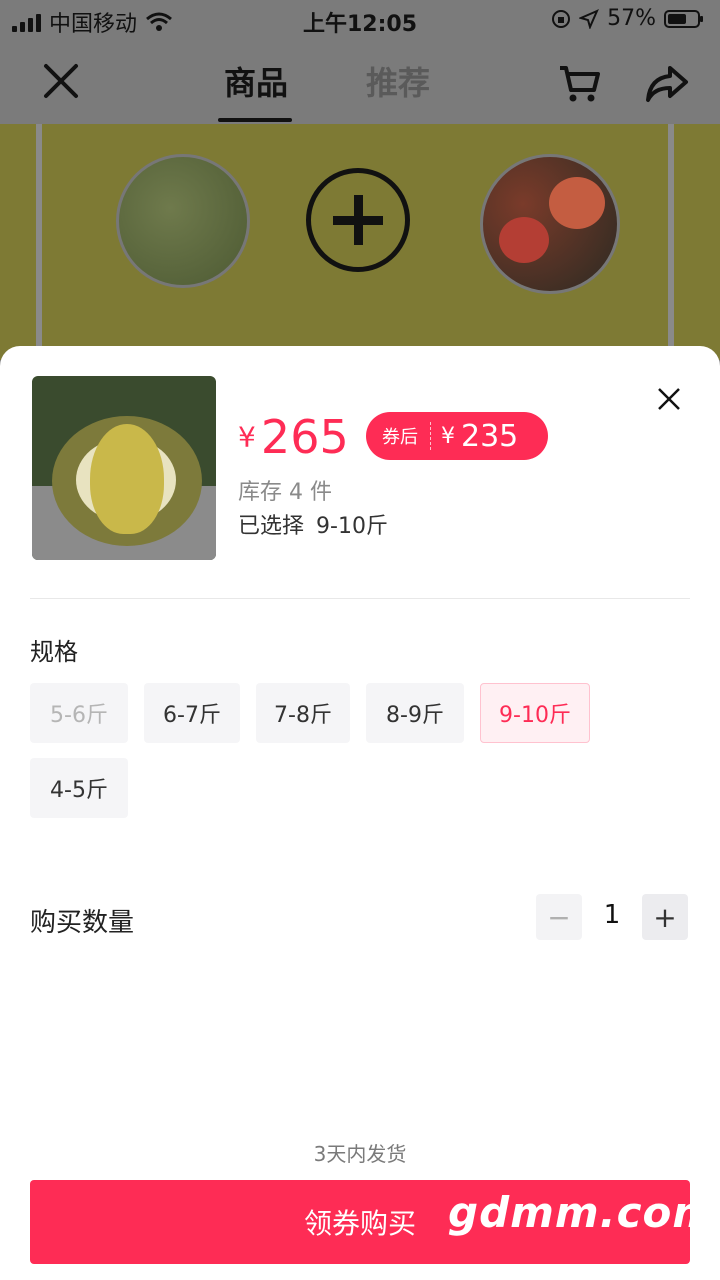 This screenshot has height=1280, width=720. I want to click on spec-option: 8-9斤, so click(415, 713).